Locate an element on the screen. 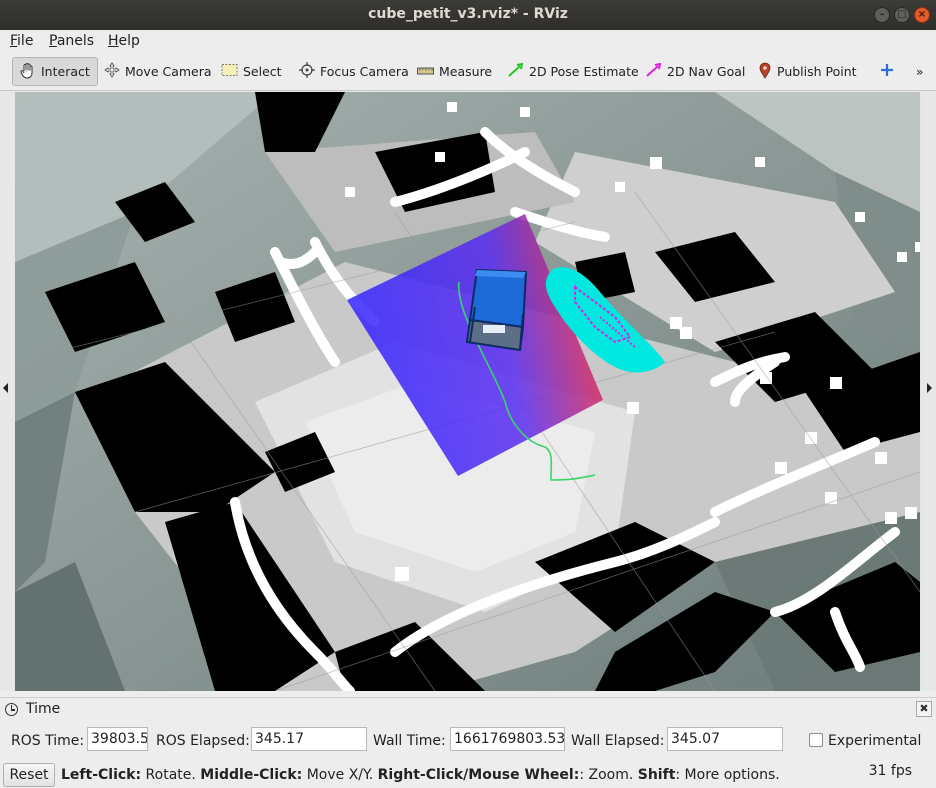 Image resolution: width=936 pixels, height=788 pixels. time-panel-title: Time is located at coordinates (43, 709).